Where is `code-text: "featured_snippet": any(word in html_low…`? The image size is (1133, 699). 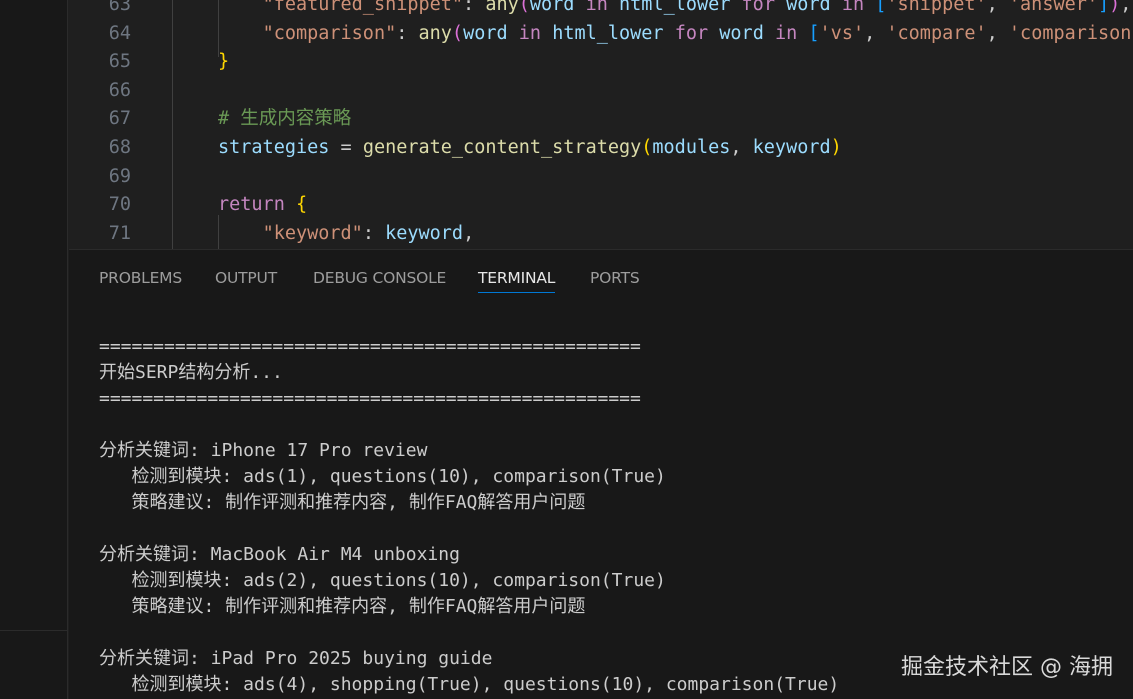 code-text: "featured_snippet": any(word in html_low… is located at coordinates (675, 10).